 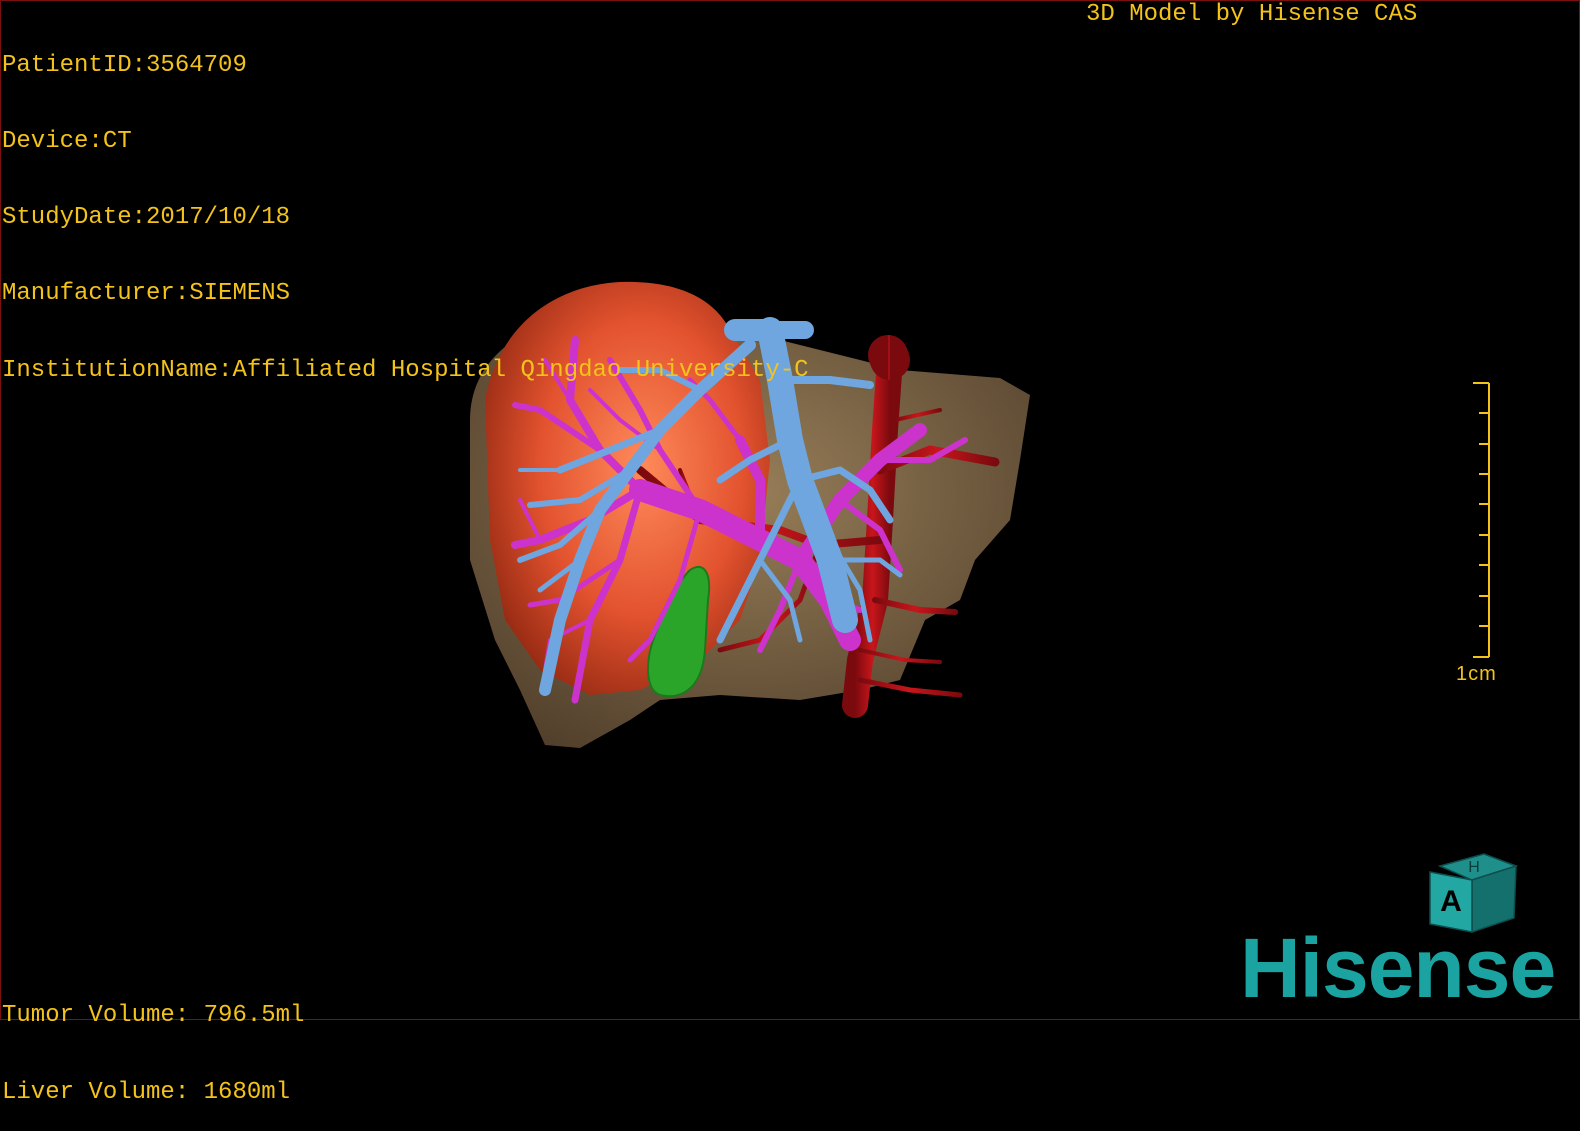 I want to click on manufacturer: Manufacturer:SIEMENS, so click(x=146, y=294).